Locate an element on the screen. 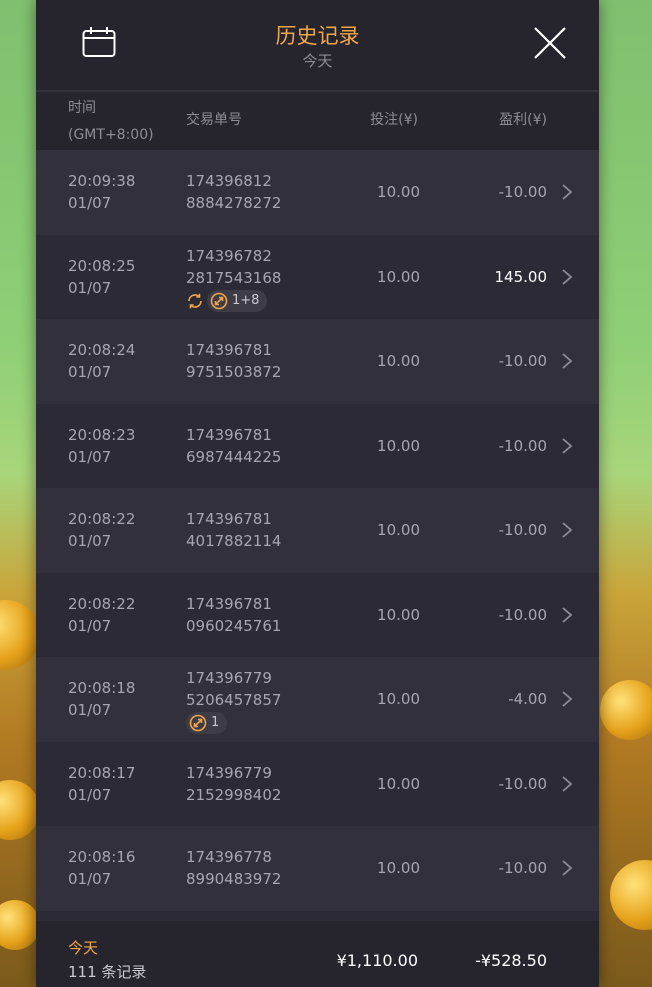 The width and height of the screenshot is (652, 987). row-time: 20:08:16 01/07 is located at coordinates (101, 868).